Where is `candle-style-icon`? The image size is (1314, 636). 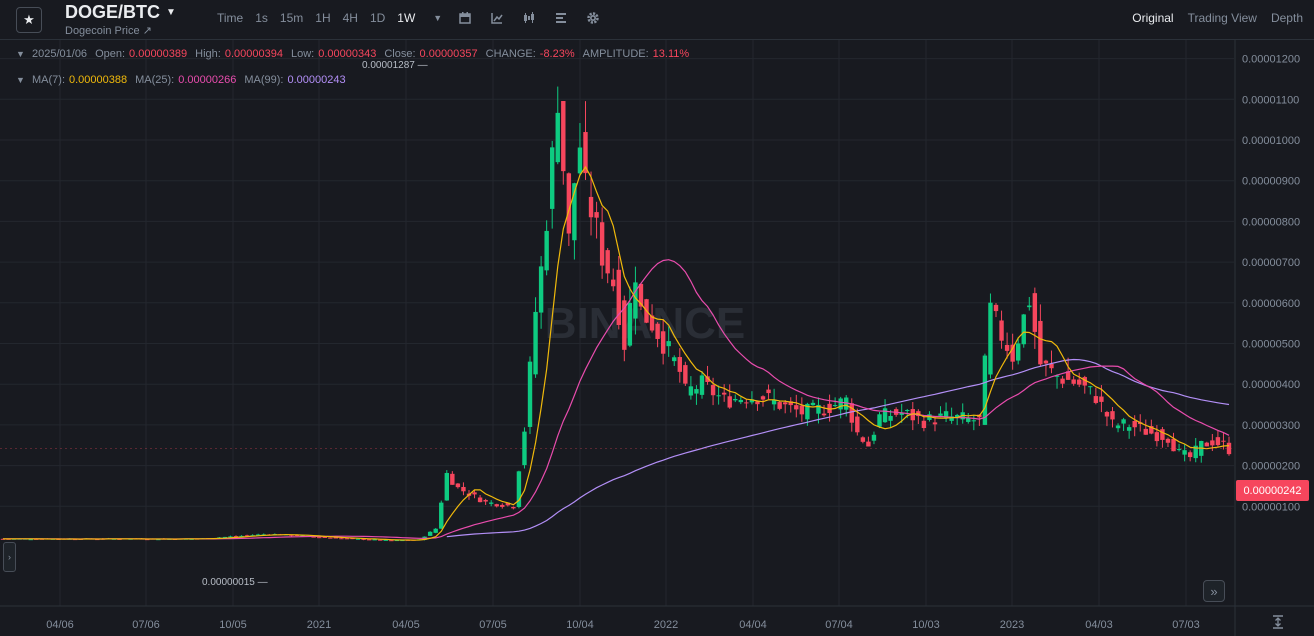 candle-style-icon is located at coordinates (529, 18).